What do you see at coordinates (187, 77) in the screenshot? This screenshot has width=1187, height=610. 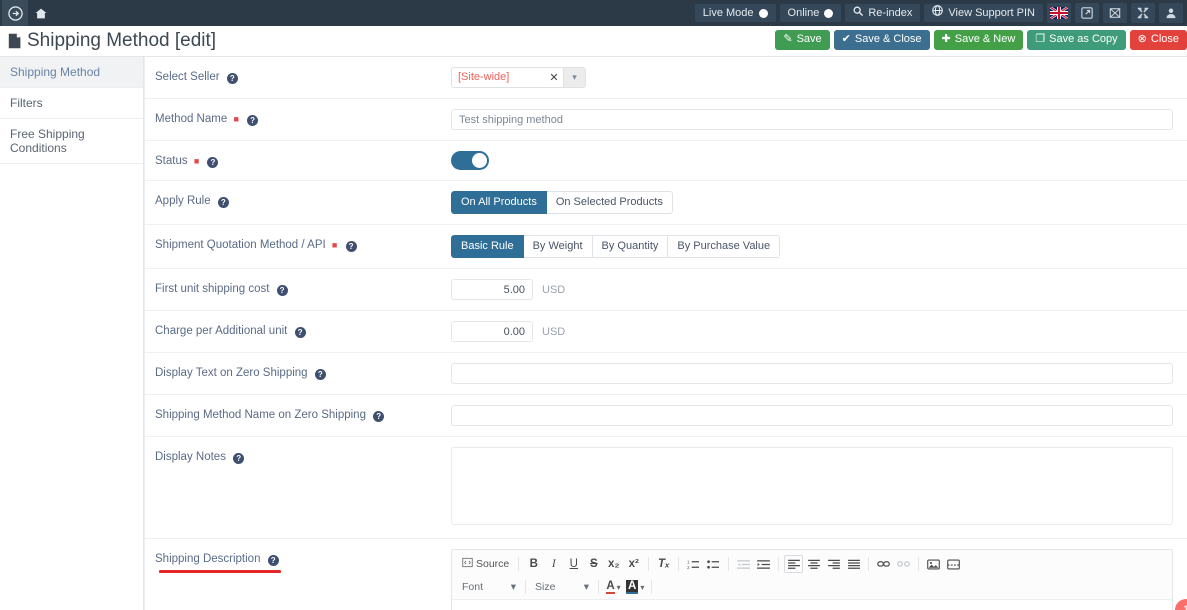 I see `label-text: Select Seller` at bounding box center [187, 77].